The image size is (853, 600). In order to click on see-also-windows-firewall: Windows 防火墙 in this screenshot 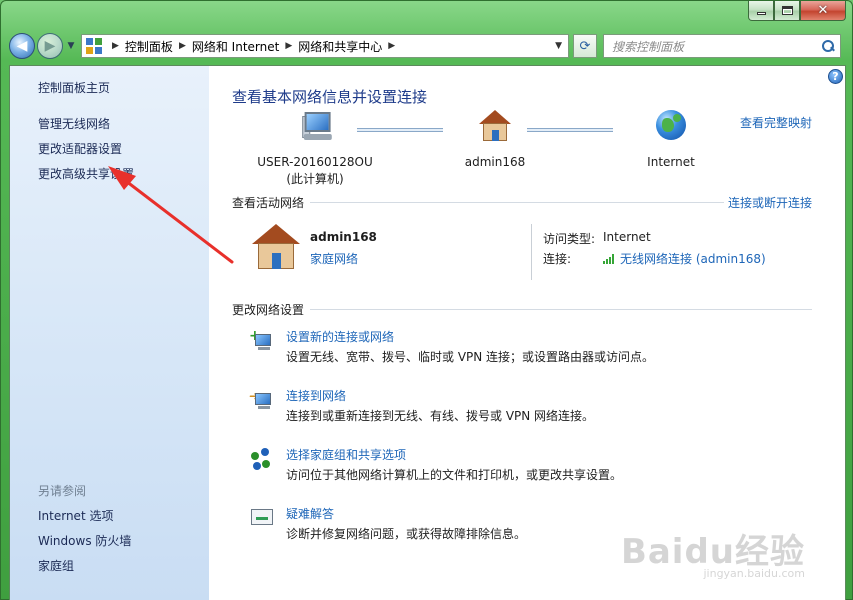, I will do `click(84, 541)`.